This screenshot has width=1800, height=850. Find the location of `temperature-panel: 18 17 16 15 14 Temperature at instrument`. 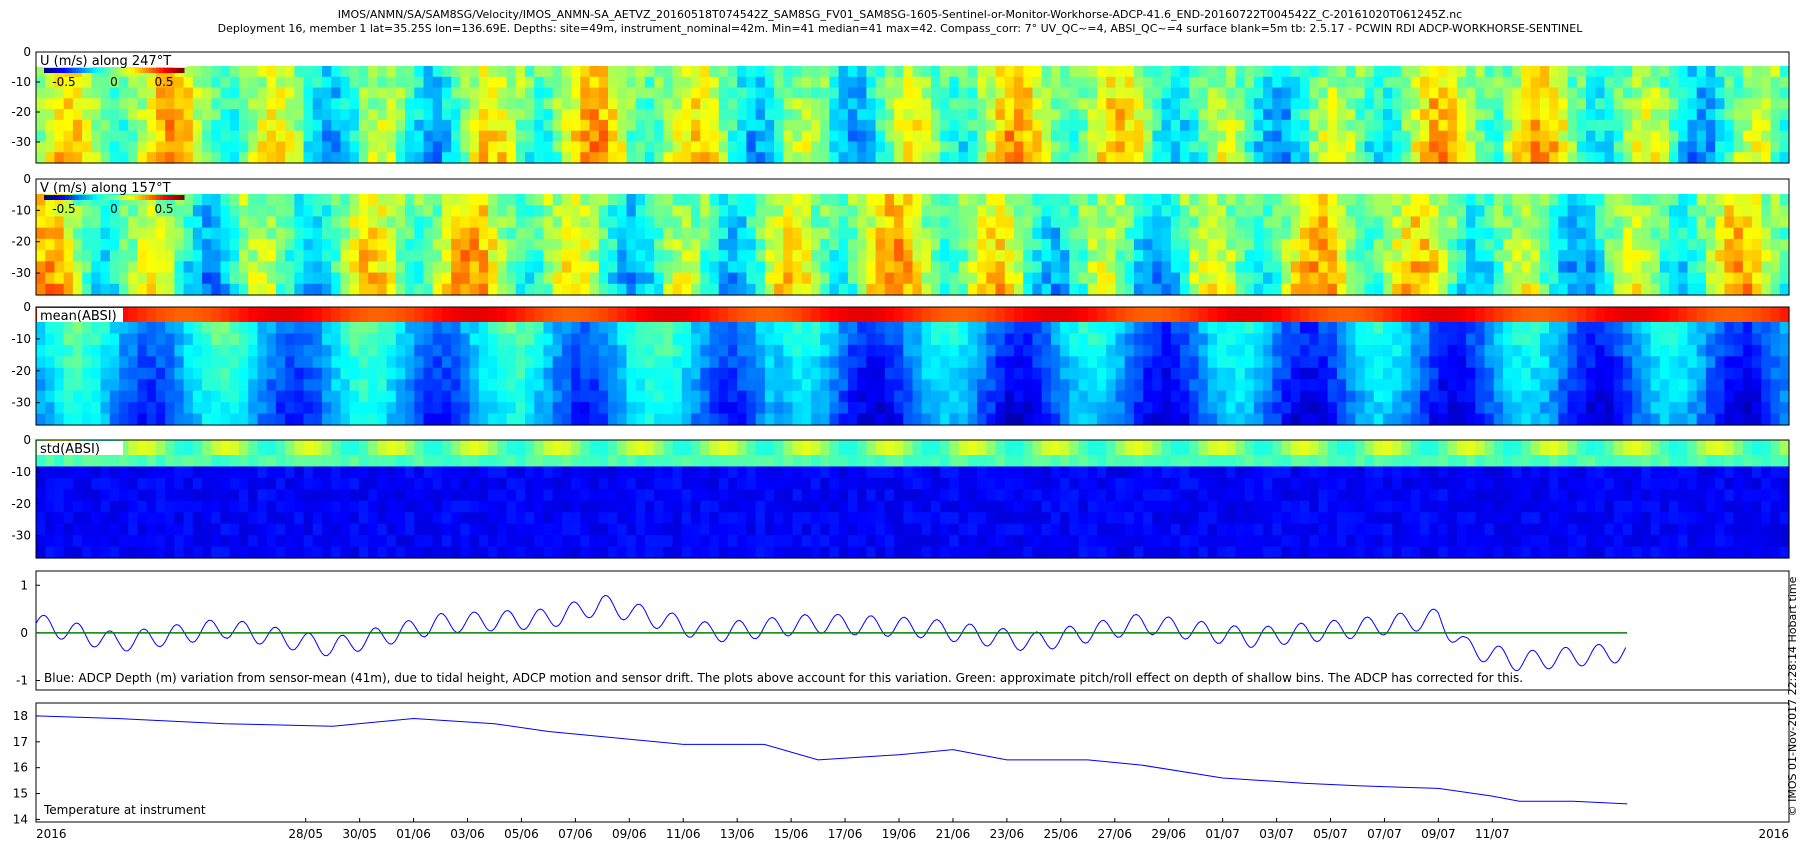

temperature-panel: 18 17 16 15 14 Temperature at instrument is located at coordinates (901, 764).